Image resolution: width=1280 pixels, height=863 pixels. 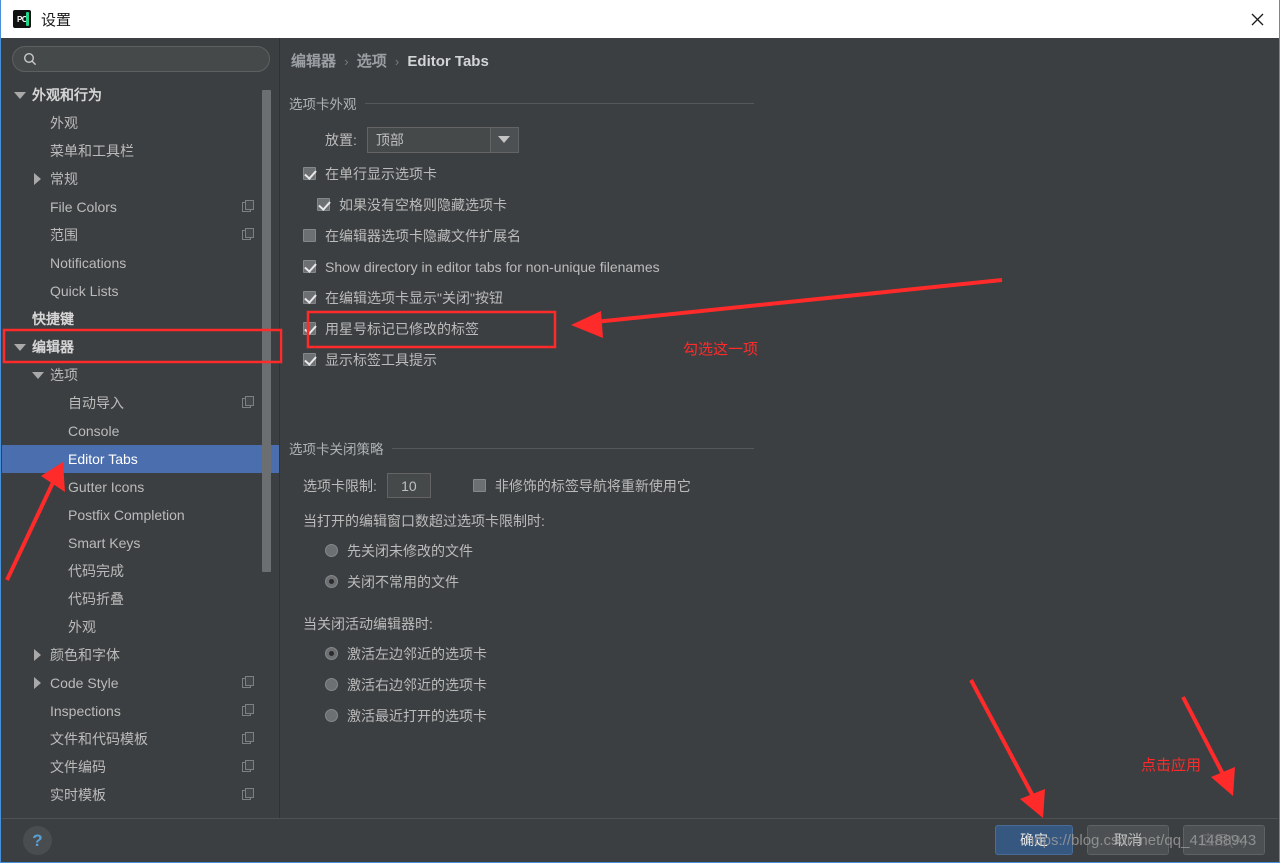 I want to click on sidebar-item-11: 自动导入, so click(x=140, y=403).